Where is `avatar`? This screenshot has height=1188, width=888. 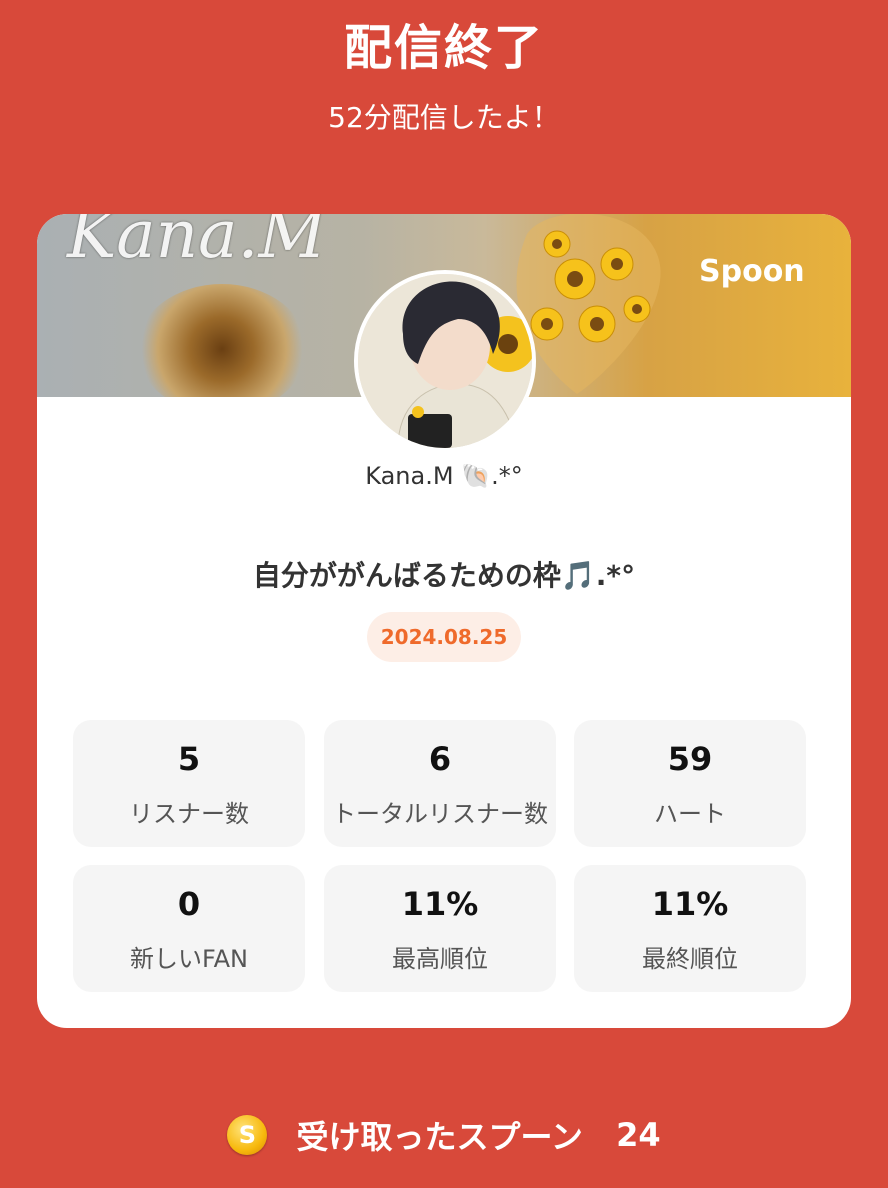
avatar is located at coordinates (445, 361).